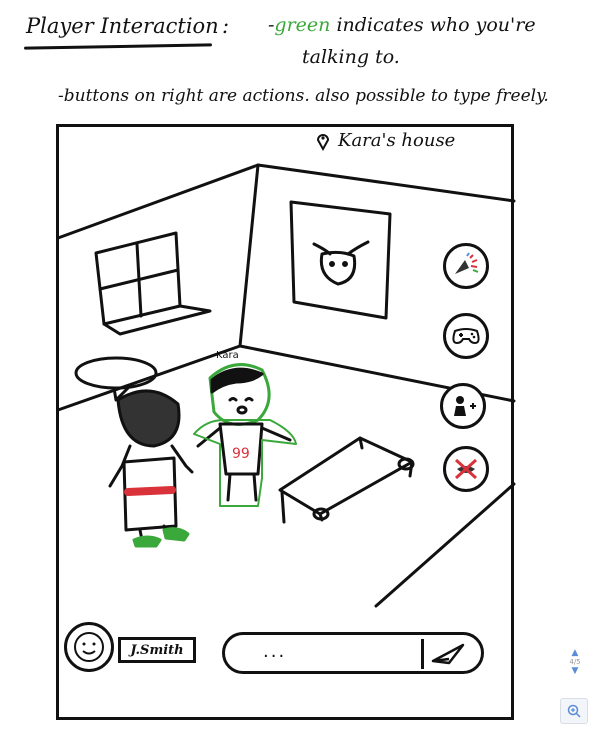 This screenshot has width=600, height=750. Describe the element at coordinates (323, 142) in the screenshot. I see `location-pin-icon` at that location.